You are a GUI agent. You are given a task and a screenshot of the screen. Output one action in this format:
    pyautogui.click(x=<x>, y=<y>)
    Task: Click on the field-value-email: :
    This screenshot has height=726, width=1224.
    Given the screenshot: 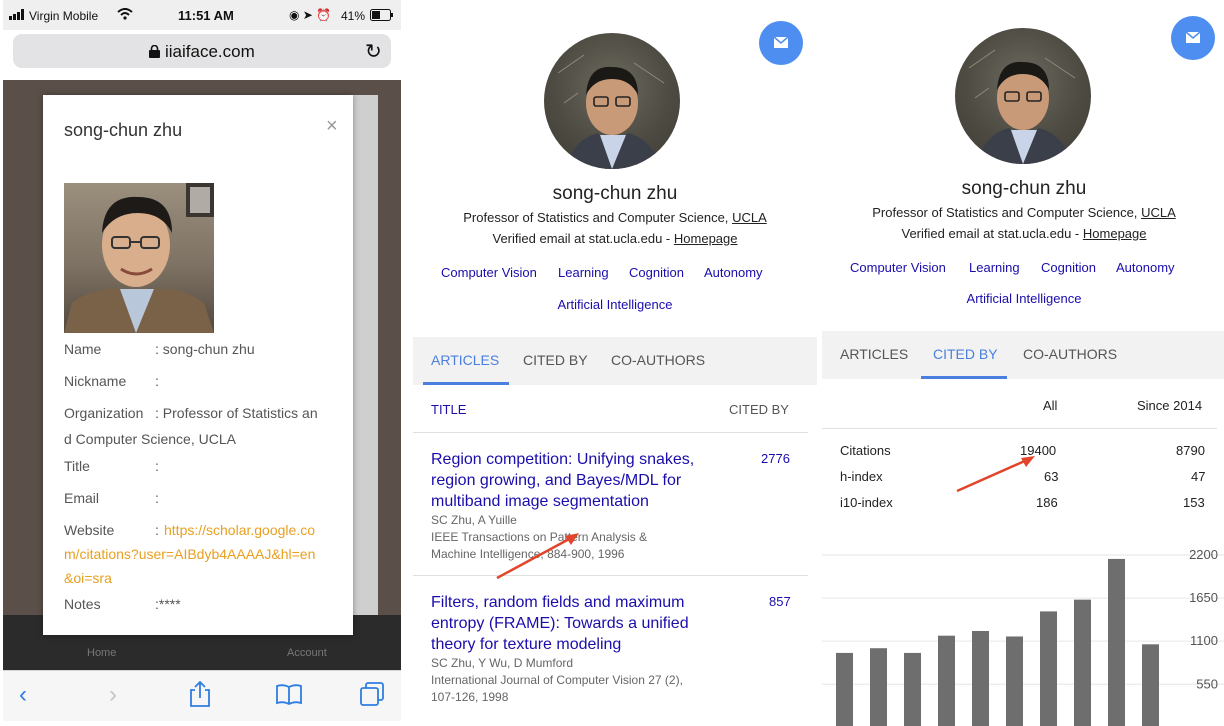 What is the action you would take?
    pyautogui.click(x=157, y=498)
    